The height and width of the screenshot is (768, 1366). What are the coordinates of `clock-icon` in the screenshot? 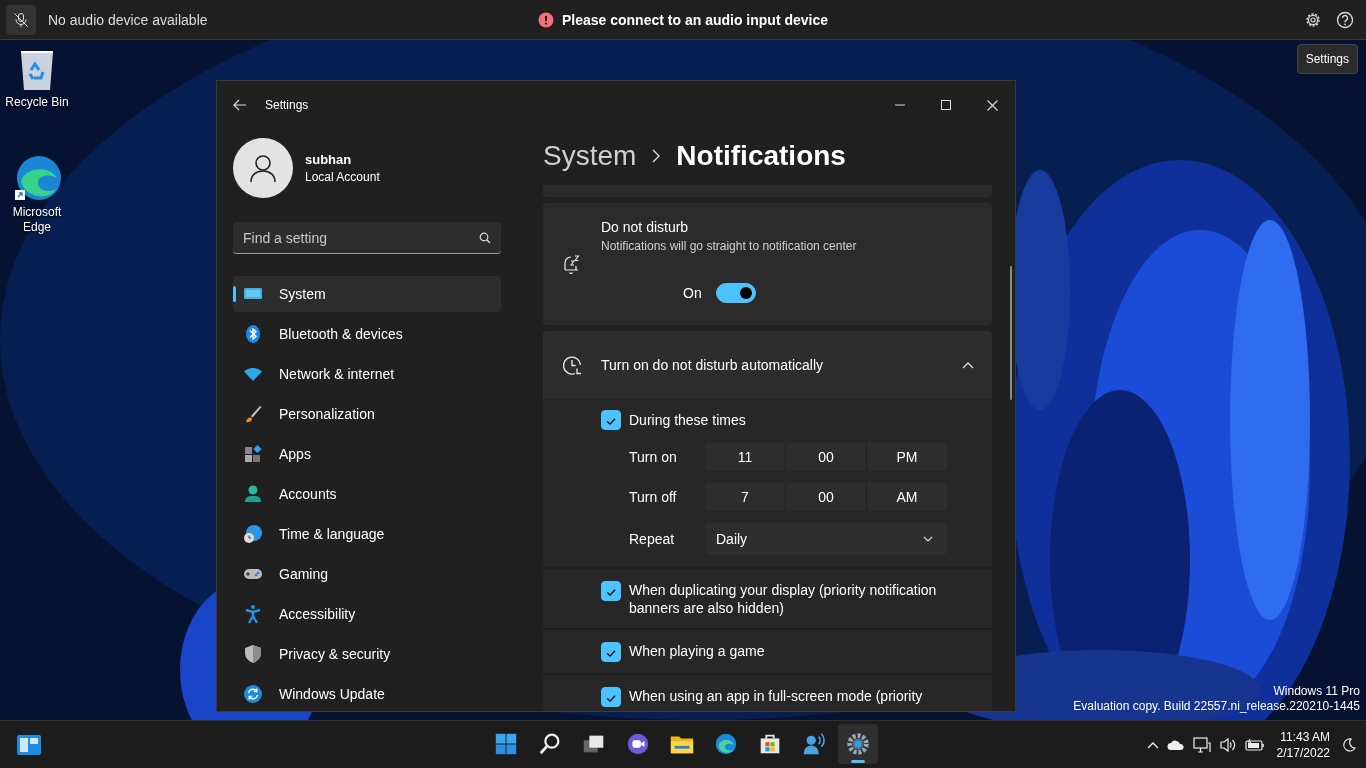 It's located at (572, 365).